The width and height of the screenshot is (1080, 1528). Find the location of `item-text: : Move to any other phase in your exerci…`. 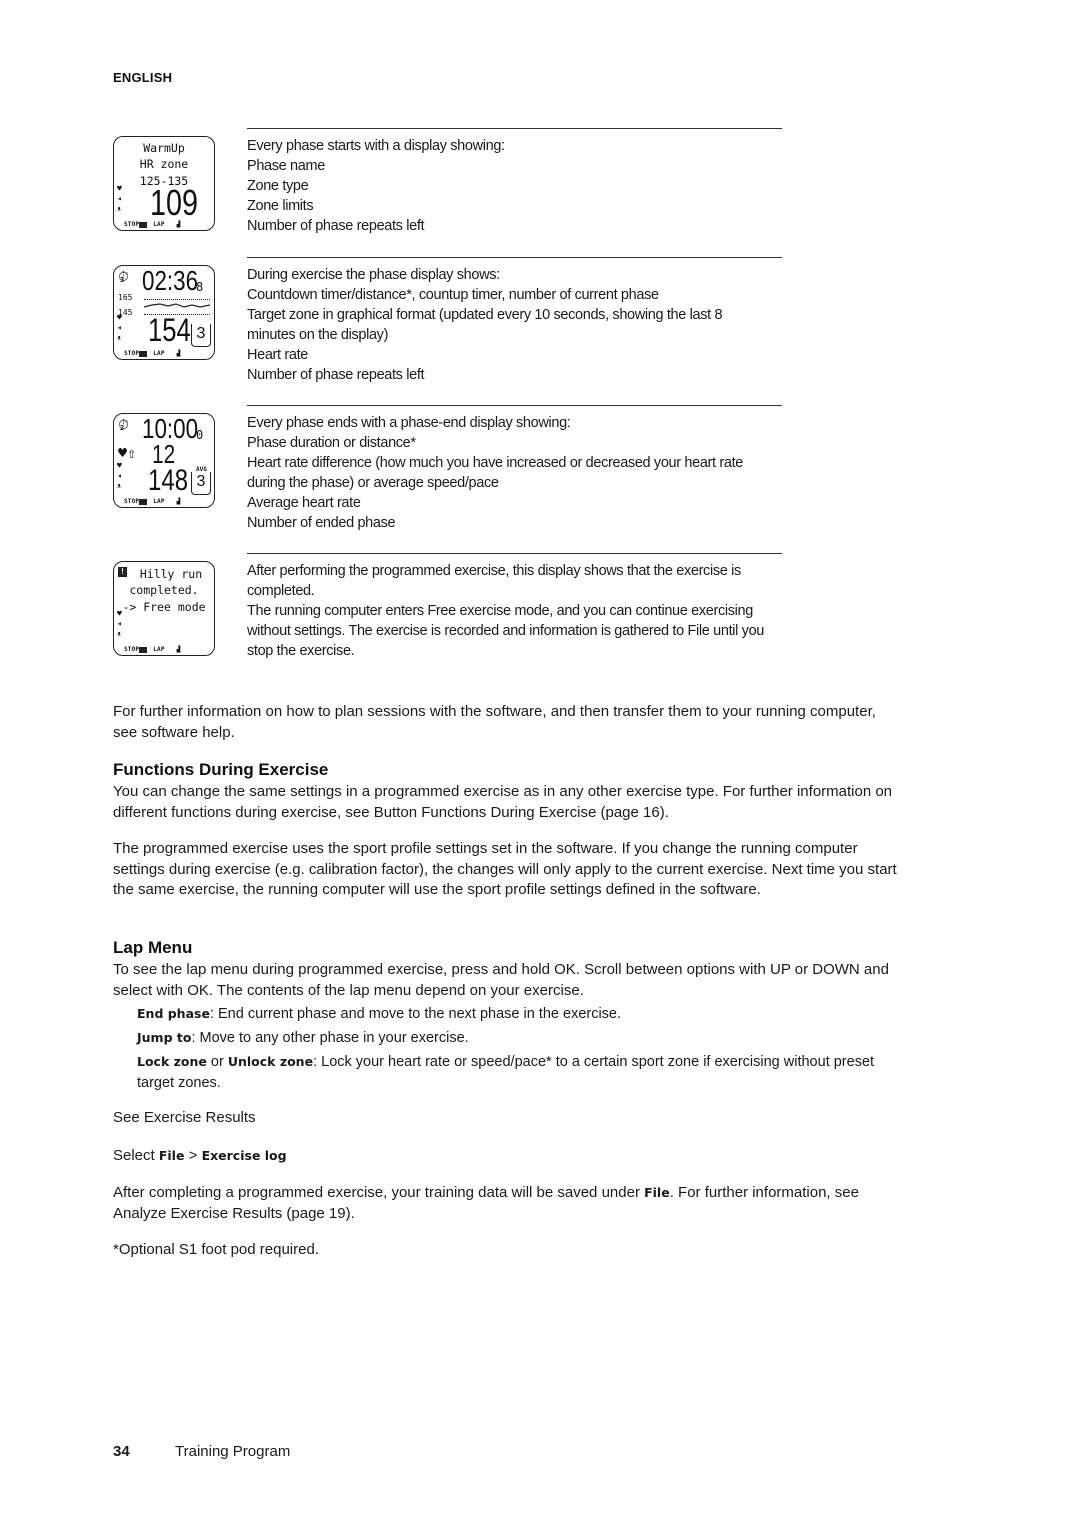

item-text: : Move to any other phase in your exerci… is located at coordinates (330, 1038).